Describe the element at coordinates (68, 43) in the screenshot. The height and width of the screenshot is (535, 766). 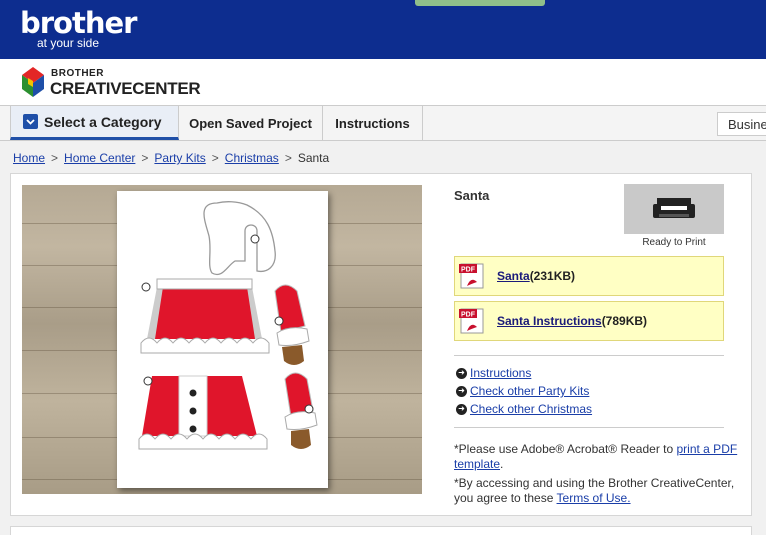
I see `brand-tagline: at your side` at that location.